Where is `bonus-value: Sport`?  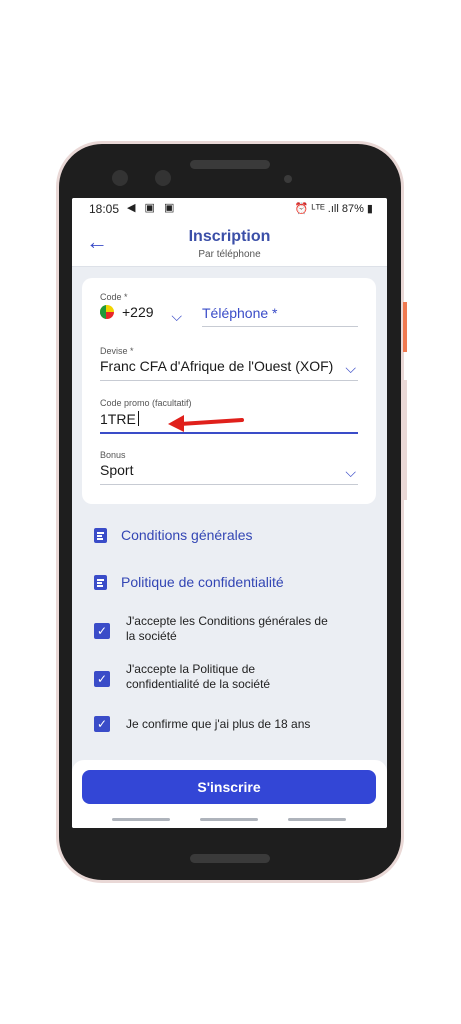 bonus-value: Sport is located at coordinates (117, 470).